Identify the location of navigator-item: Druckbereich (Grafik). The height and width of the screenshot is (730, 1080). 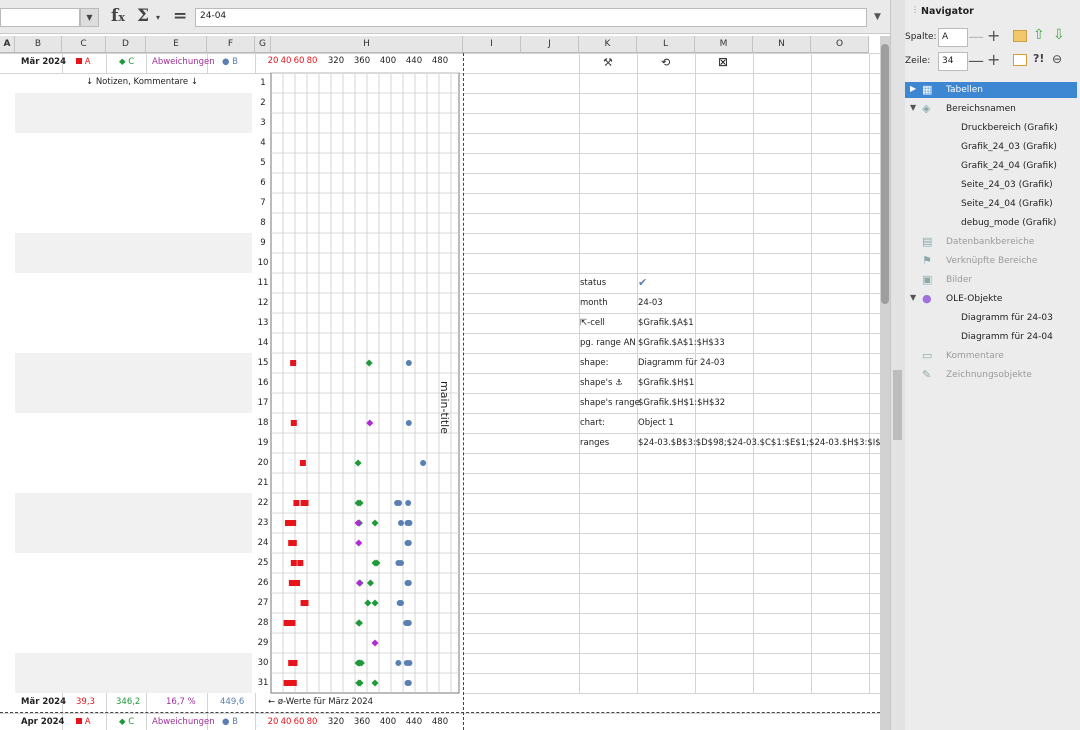
(991, 128).